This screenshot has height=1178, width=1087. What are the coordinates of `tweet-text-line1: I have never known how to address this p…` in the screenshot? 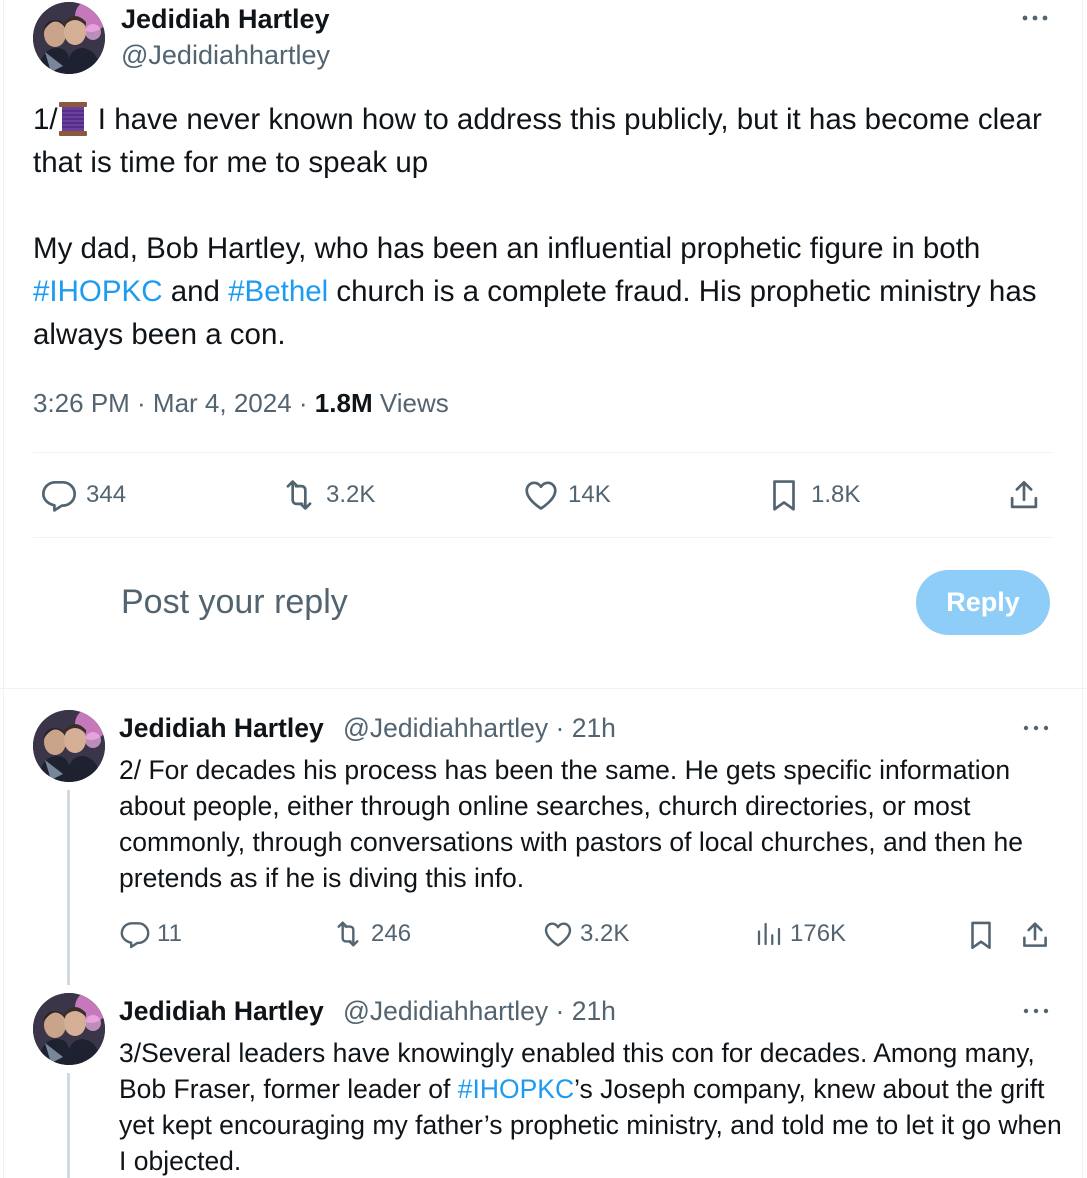 It's located at (537, 141).